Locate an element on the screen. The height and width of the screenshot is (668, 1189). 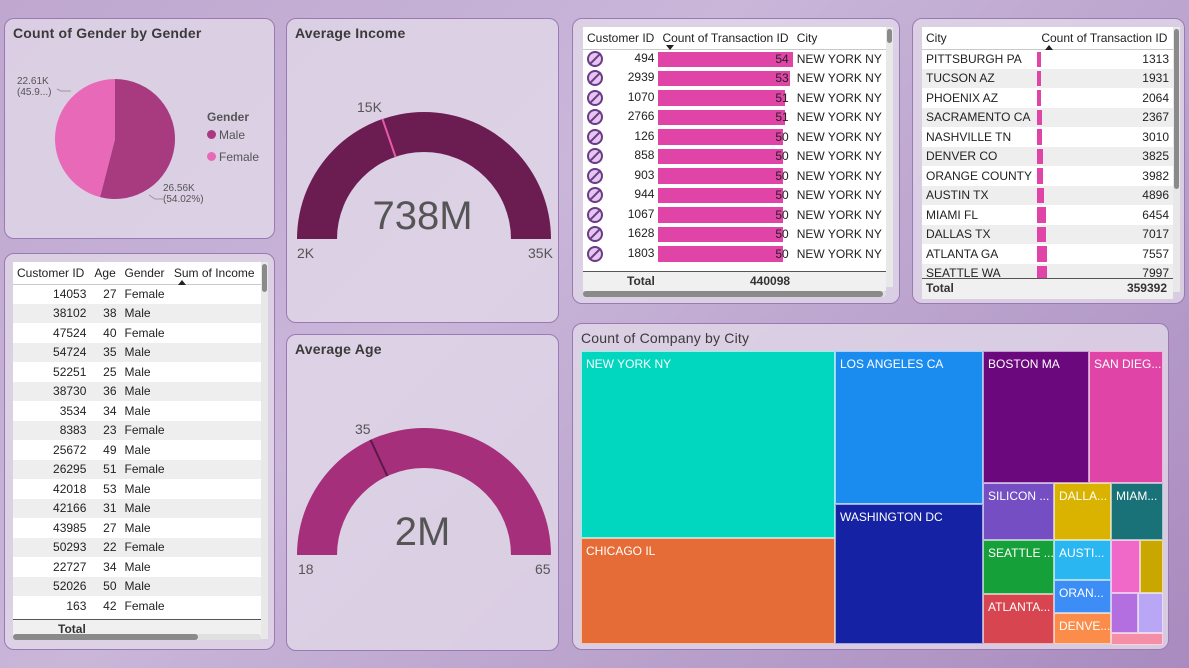
table-row: 494 54 NEW YORK NY is located at coordinates (734, 59).